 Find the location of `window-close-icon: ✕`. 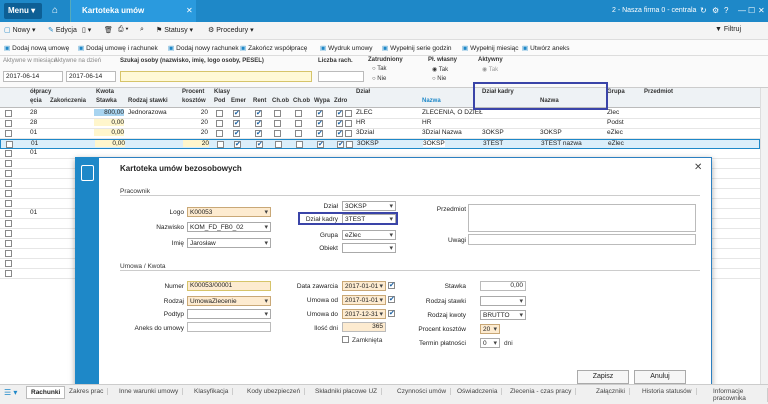

window-close-icon: ✕ is located at coordinates (761, 10).